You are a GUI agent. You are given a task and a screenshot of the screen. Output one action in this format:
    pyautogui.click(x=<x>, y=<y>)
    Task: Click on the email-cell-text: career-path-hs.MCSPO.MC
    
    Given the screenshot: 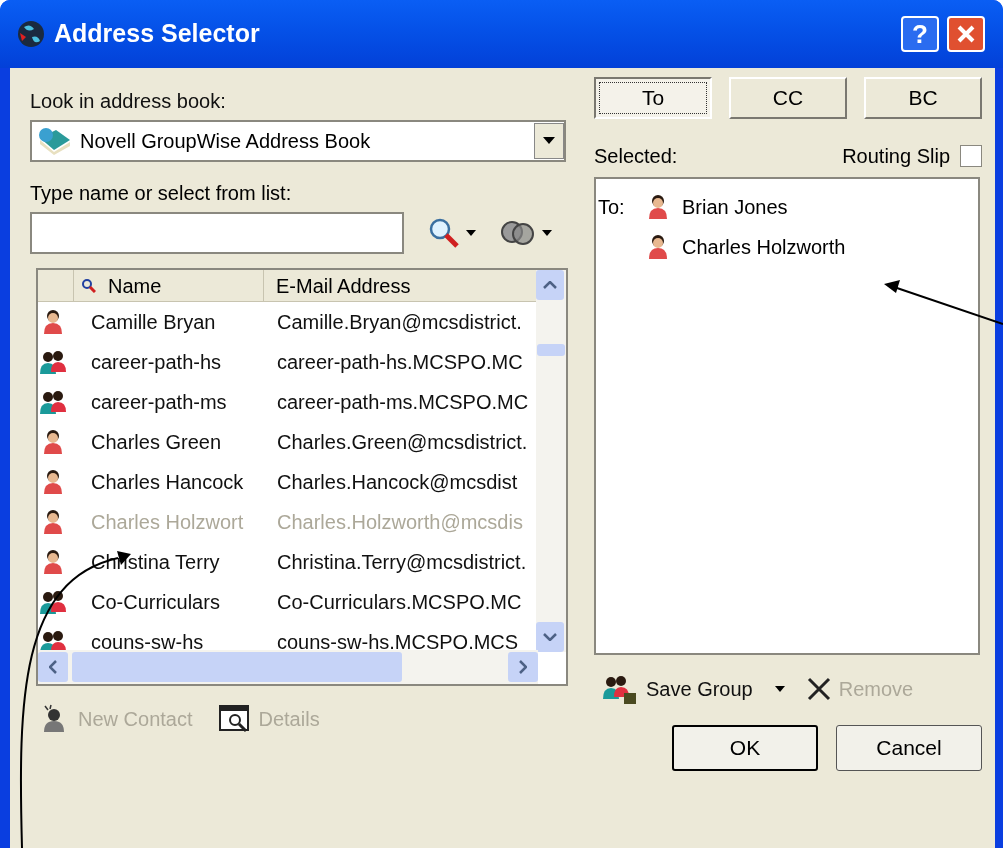 What is the action you would take?
    pyautogui.click(x=399, y=362)
    